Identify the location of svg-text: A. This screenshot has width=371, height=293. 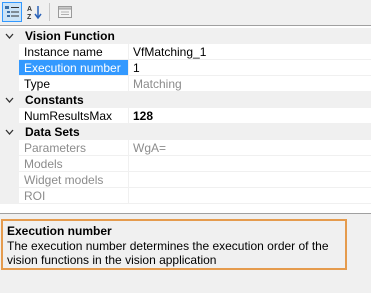
(29, 9).